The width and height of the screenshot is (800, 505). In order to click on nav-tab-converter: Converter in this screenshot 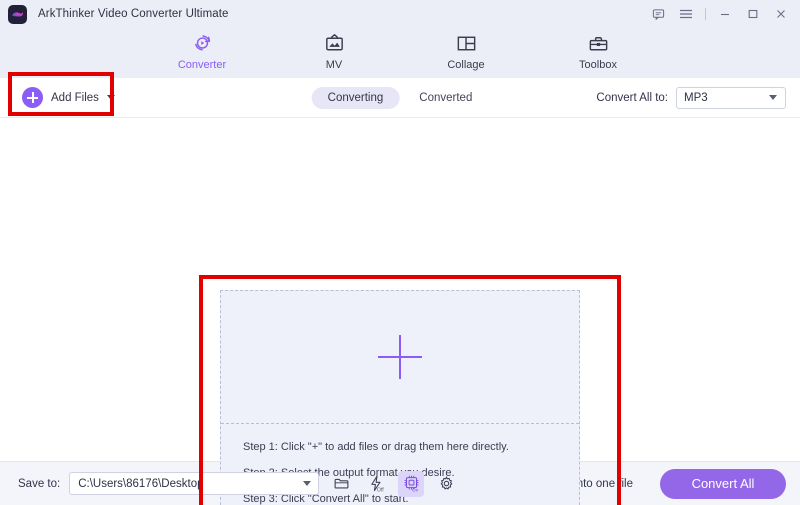, I will do `click(202, 49)`.